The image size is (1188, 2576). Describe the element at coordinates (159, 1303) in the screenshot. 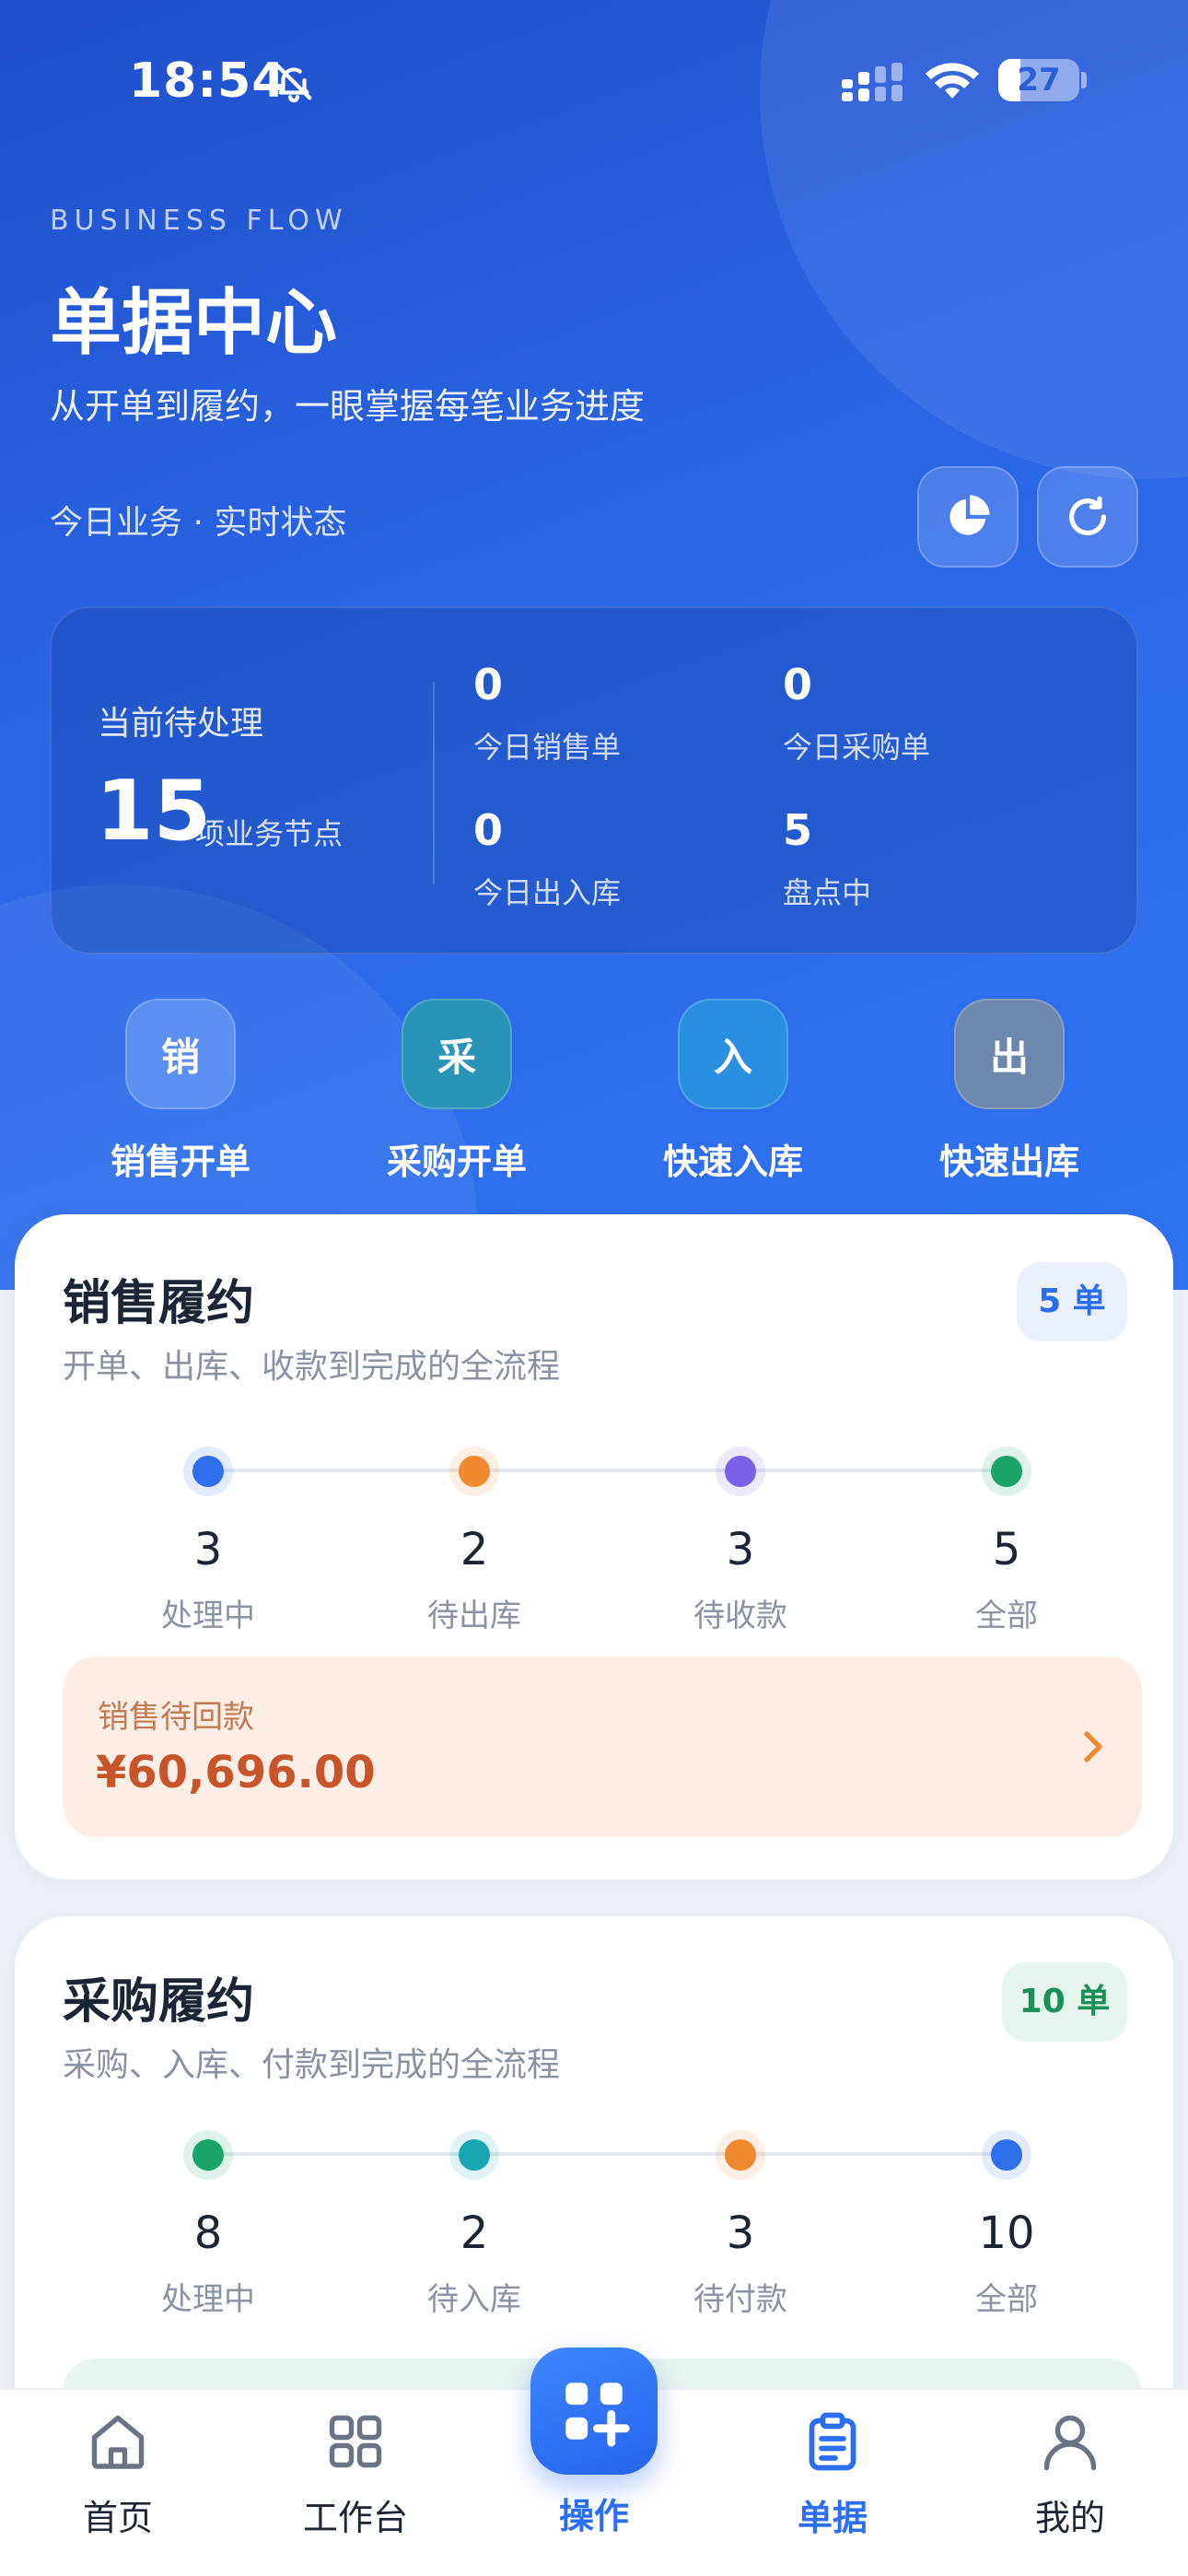

I see `card-title: 销售履约` at that location.